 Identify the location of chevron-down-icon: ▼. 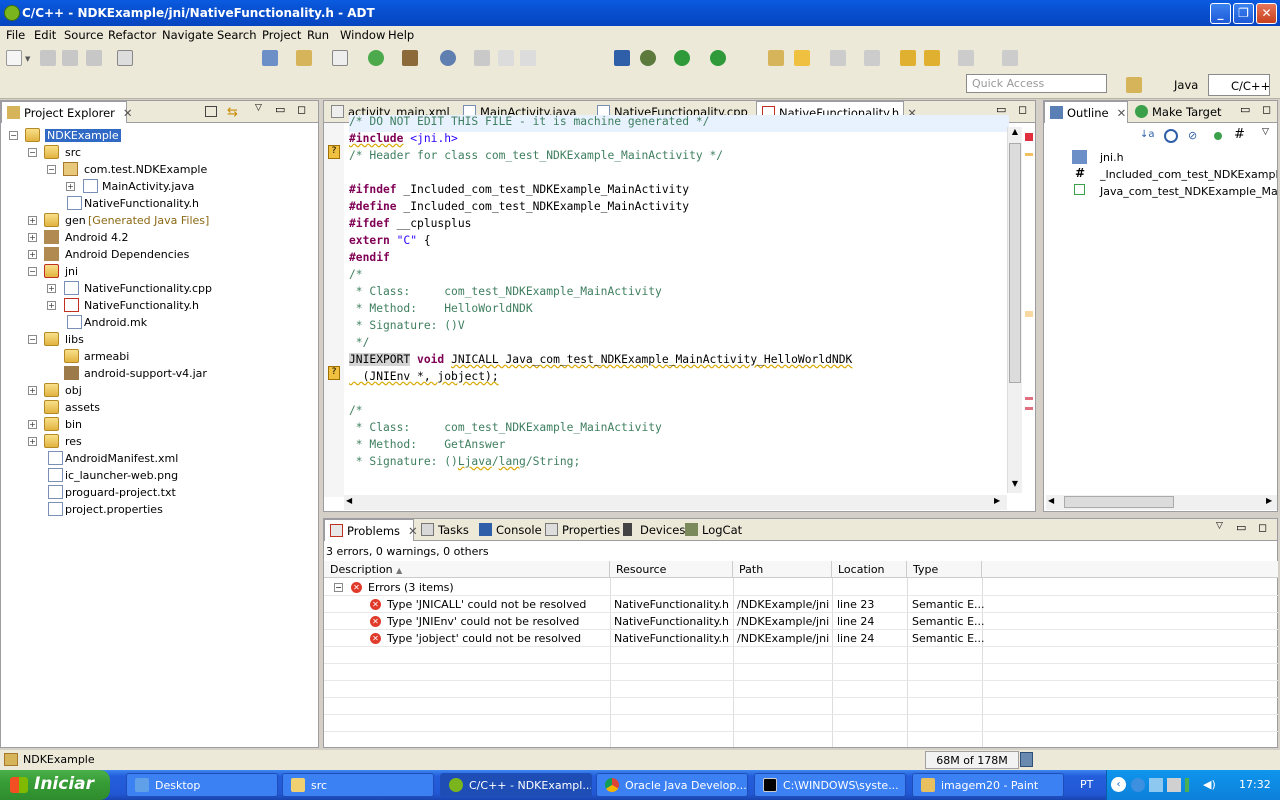
(27, 59).